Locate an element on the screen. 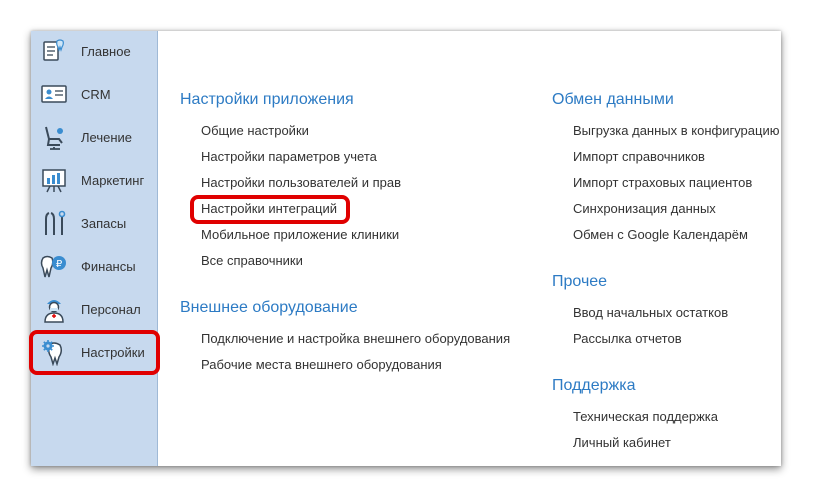  sidebar-item-treatment: Лечение is located at coordinates (94, 137).